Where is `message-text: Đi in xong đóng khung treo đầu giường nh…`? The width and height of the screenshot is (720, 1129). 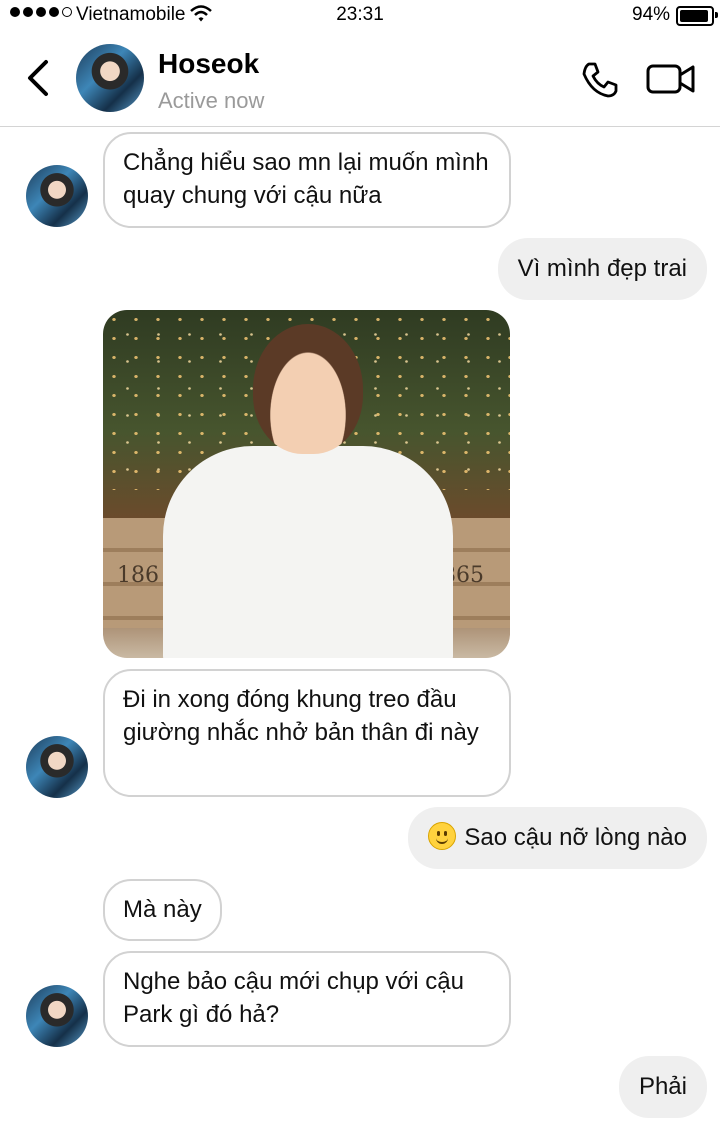 message-text: Đi in xong đóng khung treo đầu giường nh… is located at coordinates (301, 716).